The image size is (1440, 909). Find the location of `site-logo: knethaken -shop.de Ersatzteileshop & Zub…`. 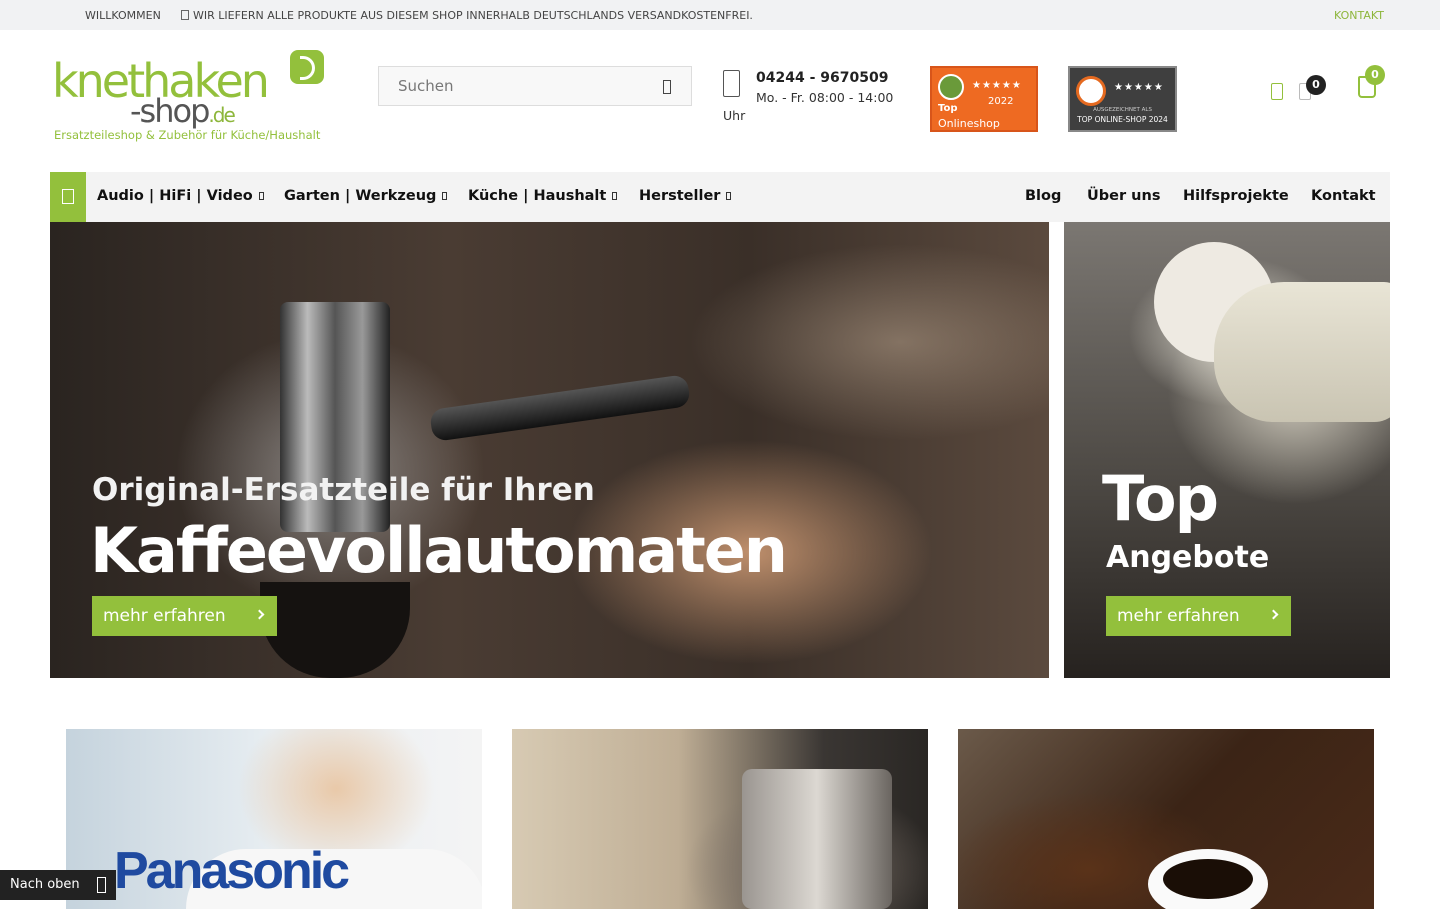

site-logo: knethaken -shop.de Ersatzteileshop & Zub… is located at coordinates (192, 98).